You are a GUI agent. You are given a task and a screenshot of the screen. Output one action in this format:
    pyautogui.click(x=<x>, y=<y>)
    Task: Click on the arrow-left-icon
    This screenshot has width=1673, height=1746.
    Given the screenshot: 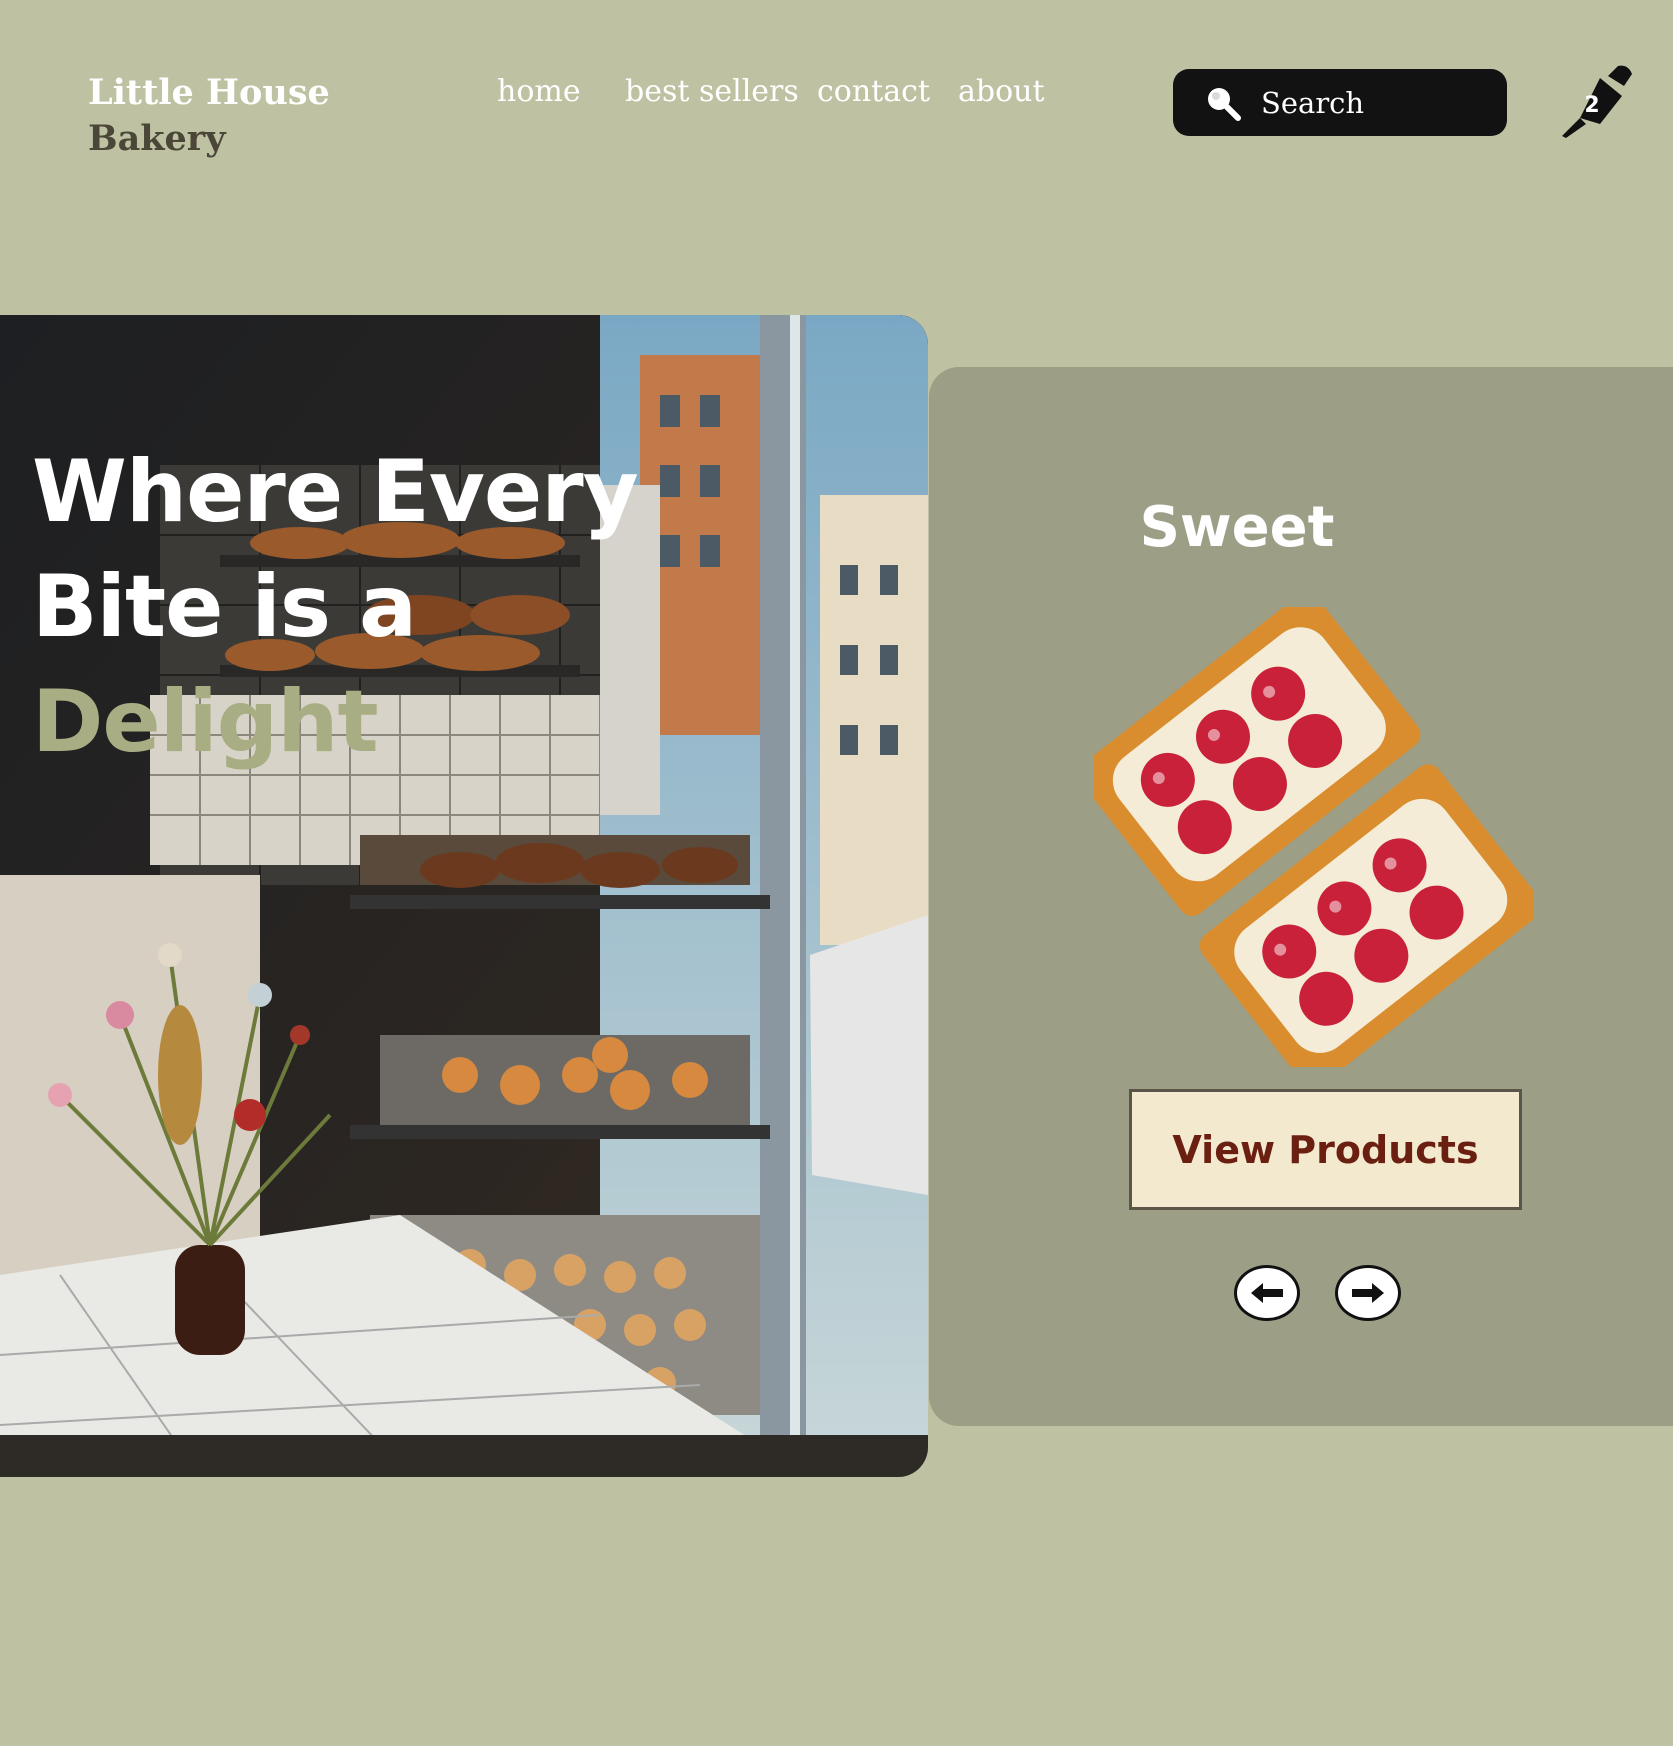 What is the action you would take?
    pyautogui.click(x=1267, y=1293)
    